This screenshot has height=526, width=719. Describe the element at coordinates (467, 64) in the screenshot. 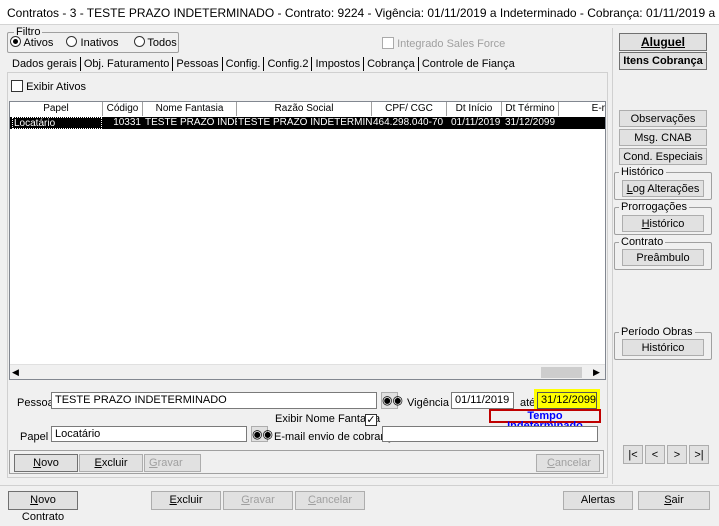

I see `tab-controle-fianca: Controle de Fiança` at that location.